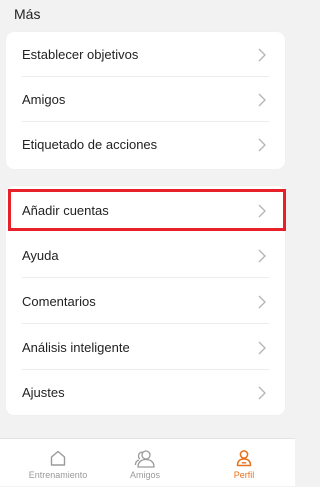 This screenshot has height=487, width=320. I want to click on list-item-amigos: Amigos, so click(145, 99).